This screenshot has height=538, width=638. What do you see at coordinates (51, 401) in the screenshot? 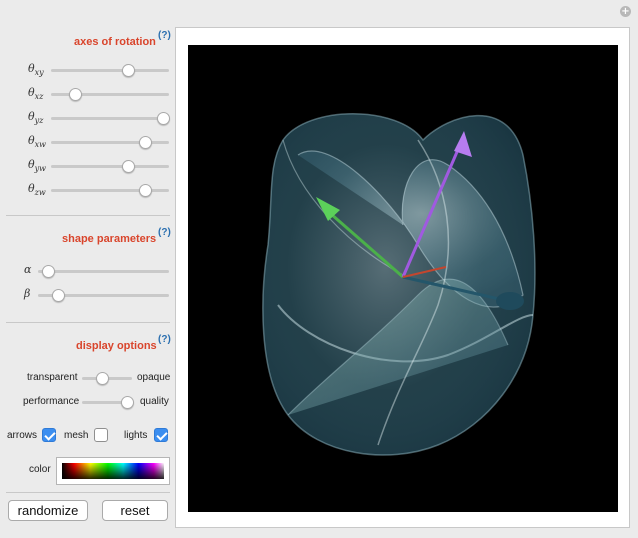
I see `performance-label: performance` at bounding box center [51, 401].